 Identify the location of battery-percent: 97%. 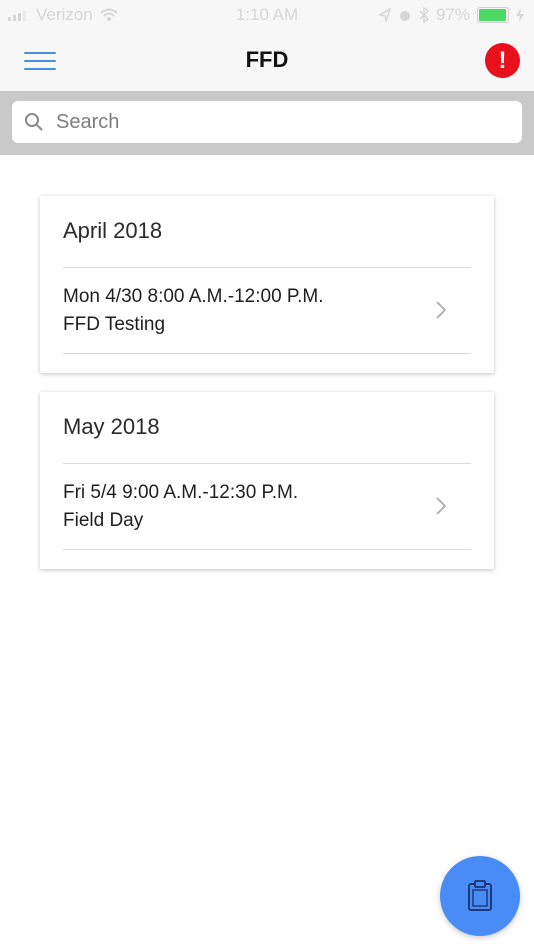
(452, 14).